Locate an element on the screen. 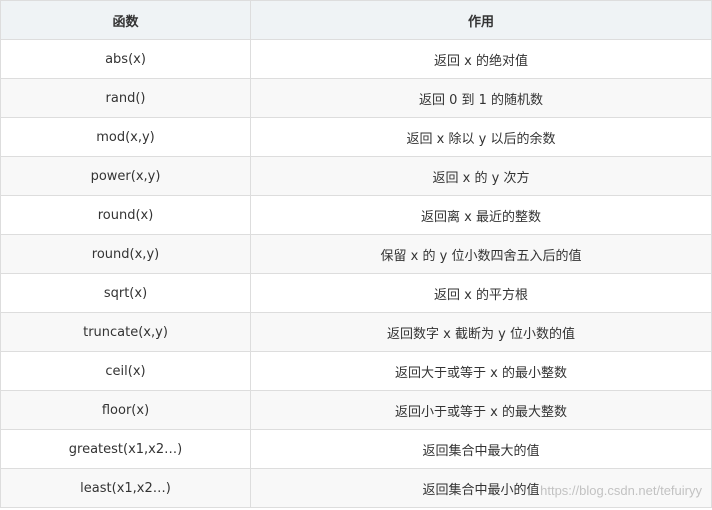 Image resolution: width=712 pixels, height=510 pixels. function-cell: truncate(x,y) is located at coordinates (125, 332).